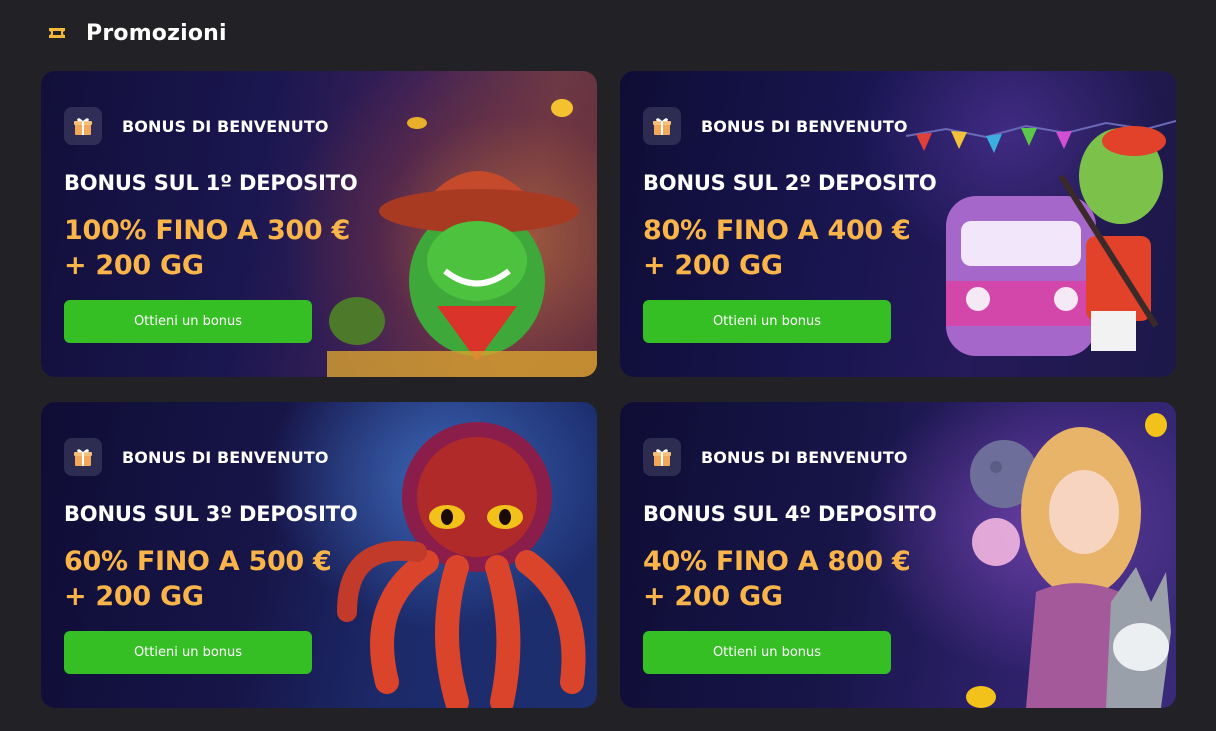 This screenshot has height=731, width=1216. Describe the element at coordinates (462, 238) in the screenshot. I see `cowboy-cactus-illustration` at that location.